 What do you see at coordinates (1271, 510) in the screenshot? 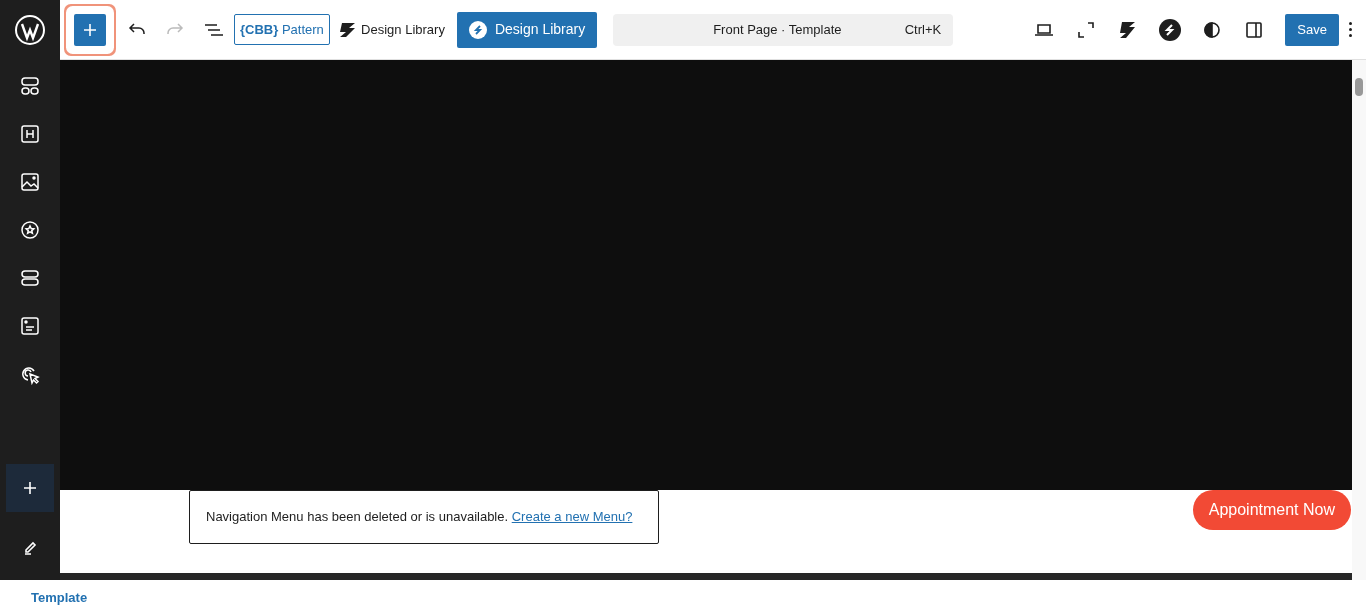
I see `appointment-button: Appointment Now` at bounding box center [1271, 510].